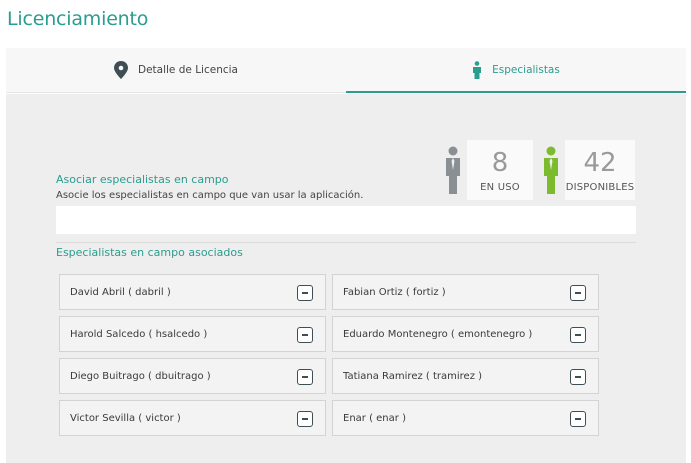  I want to click on specialist-name: Diego Buitrago ( dbuitrago ), so click(140, 376).